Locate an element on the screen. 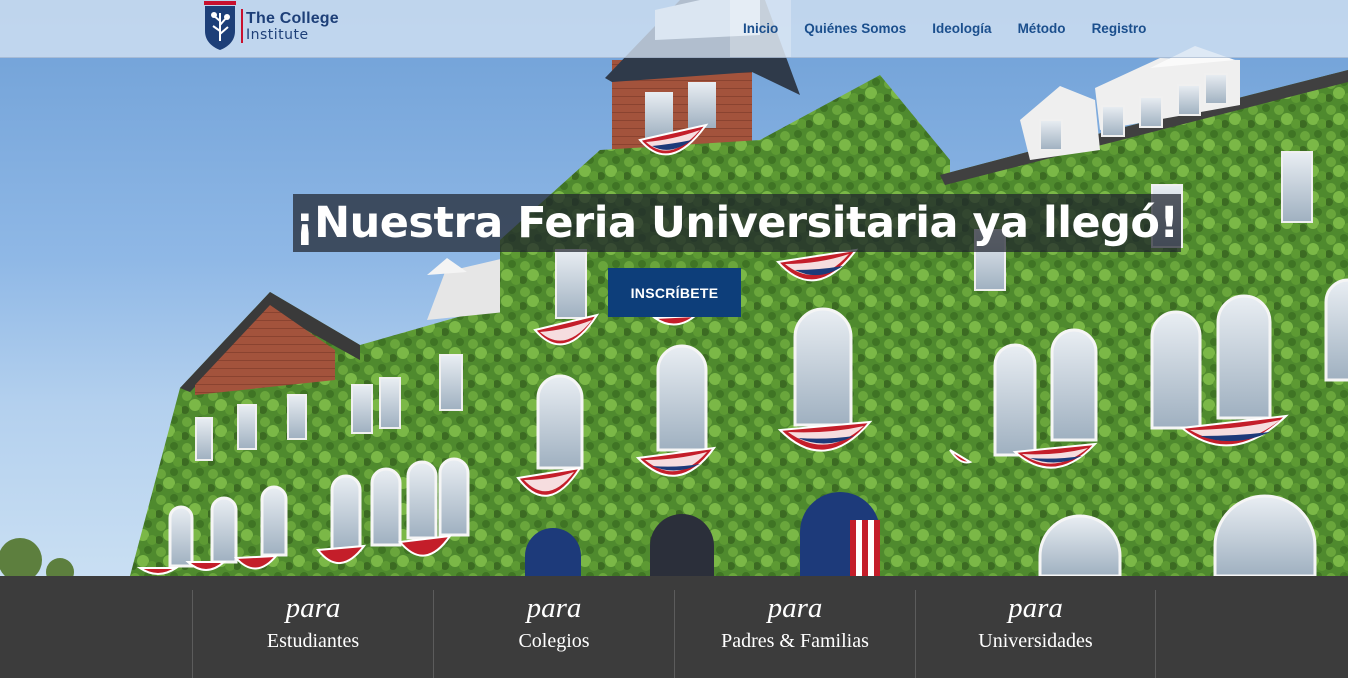 This screenshot has height=678, width=1348. hero-headline: ¡Nuestra Feria Universitaria ya llegó! is located at coordinates (737, 223).